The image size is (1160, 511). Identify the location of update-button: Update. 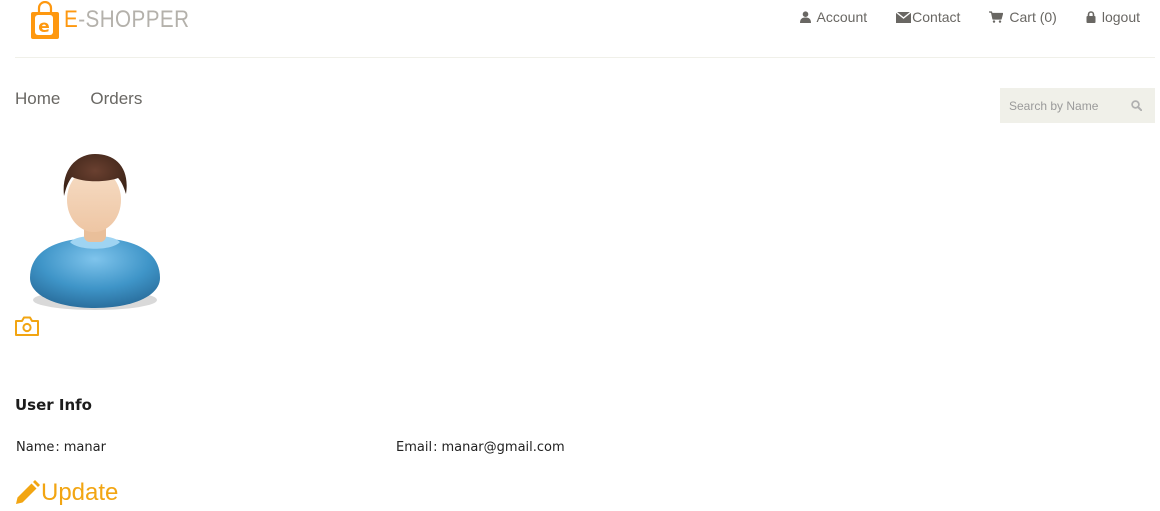
(66, 493).